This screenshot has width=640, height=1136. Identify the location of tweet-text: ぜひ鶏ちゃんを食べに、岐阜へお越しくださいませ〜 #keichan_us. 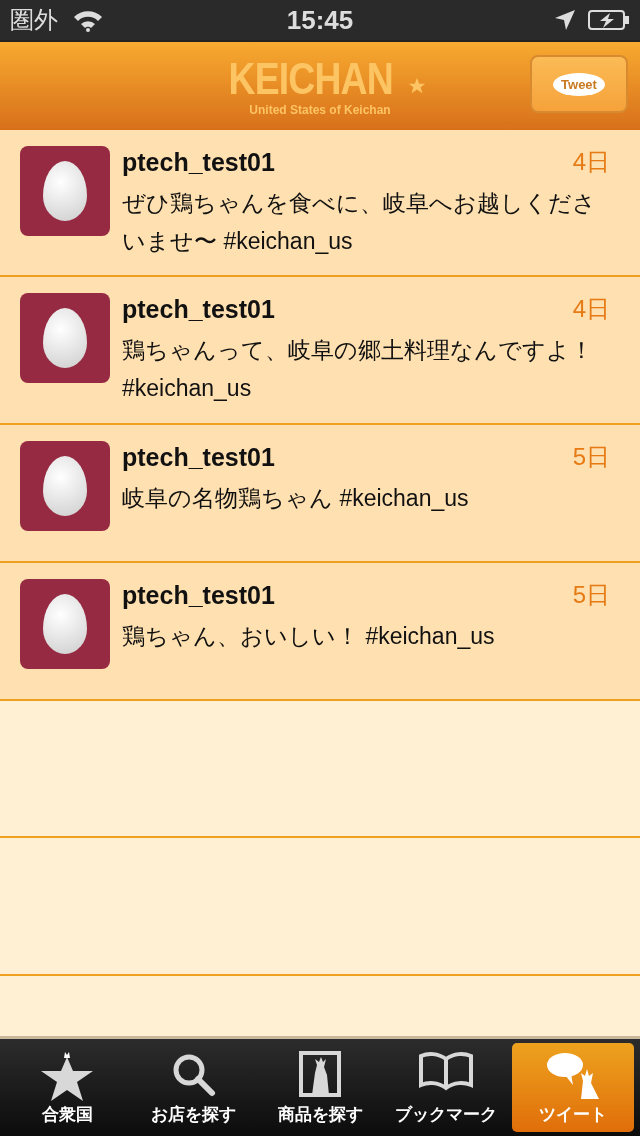
(359, 222).